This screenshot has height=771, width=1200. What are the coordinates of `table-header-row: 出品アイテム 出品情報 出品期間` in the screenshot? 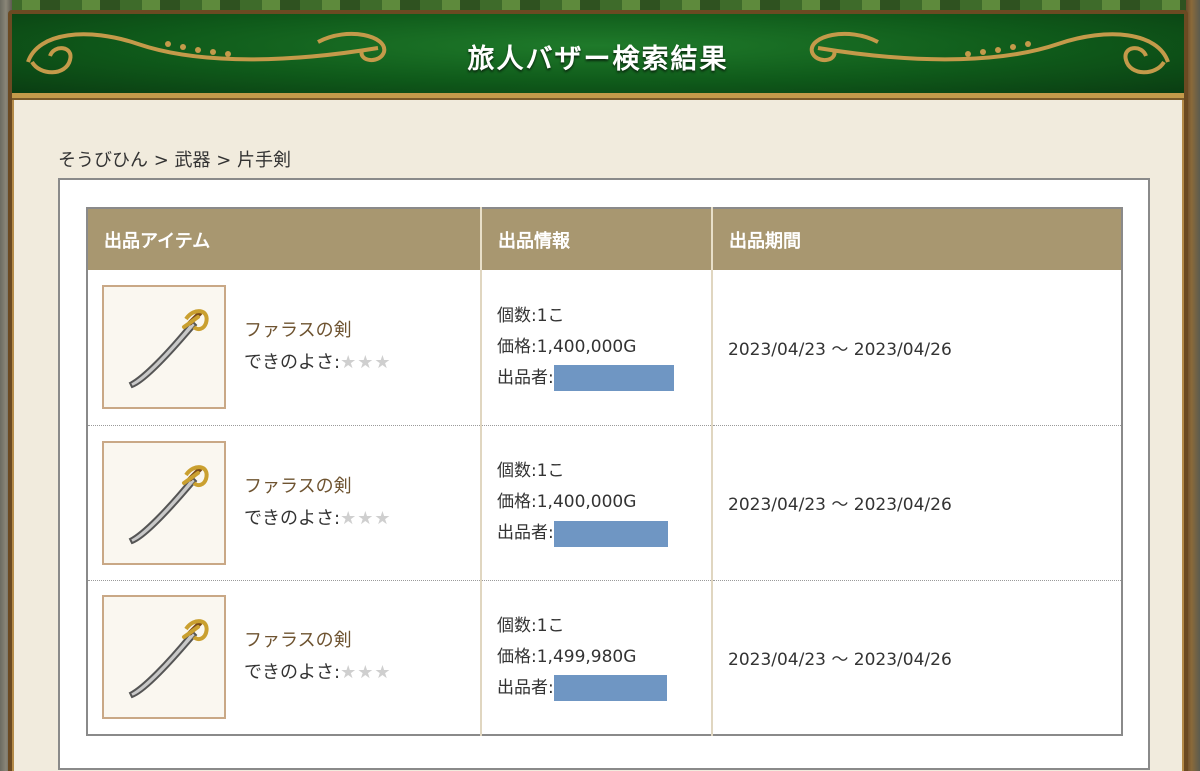 It's located at (604, 239).